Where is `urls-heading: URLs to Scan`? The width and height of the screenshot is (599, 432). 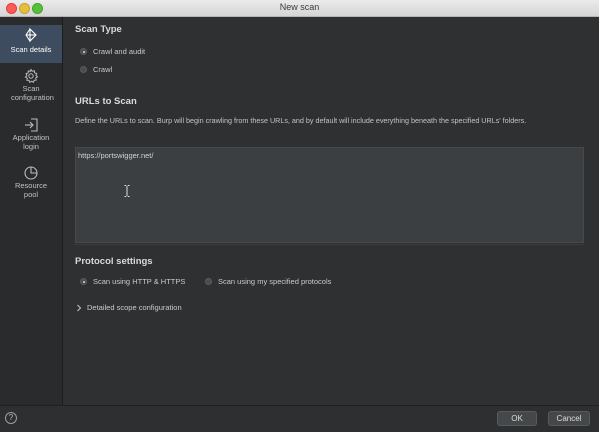 urls-heading: URLs to Scan is located at coordinates (106, 101).